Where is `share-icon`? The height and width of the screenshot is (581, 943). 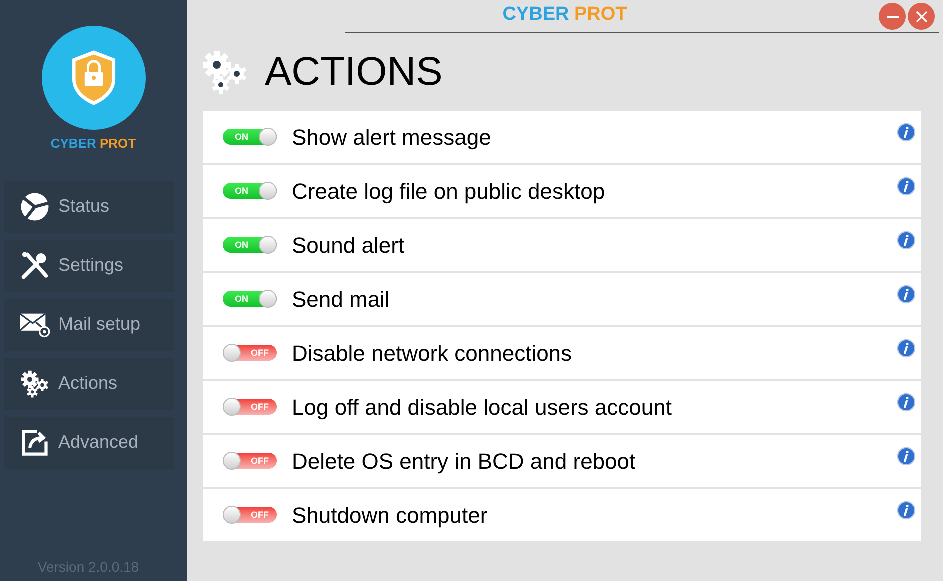
share-icon is located at coordinates (35, 443).